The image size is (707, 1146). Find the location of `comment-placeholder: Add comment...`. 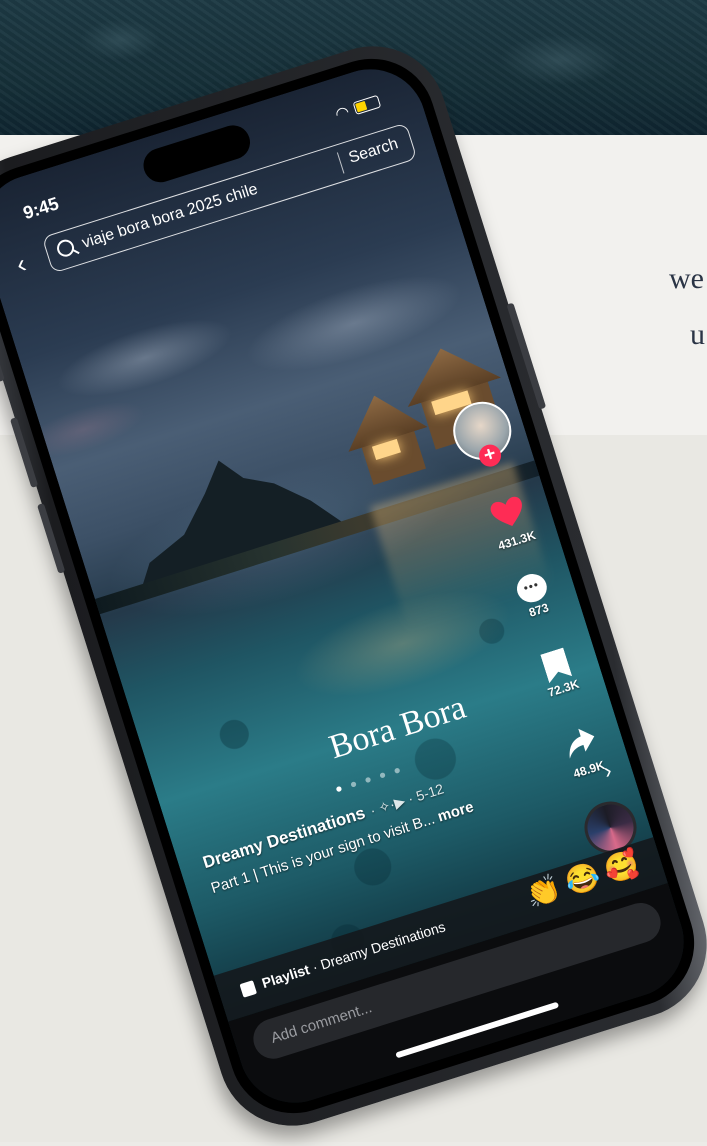

comment-placeholder: Add comment... is located at coordinates (321, 1023).